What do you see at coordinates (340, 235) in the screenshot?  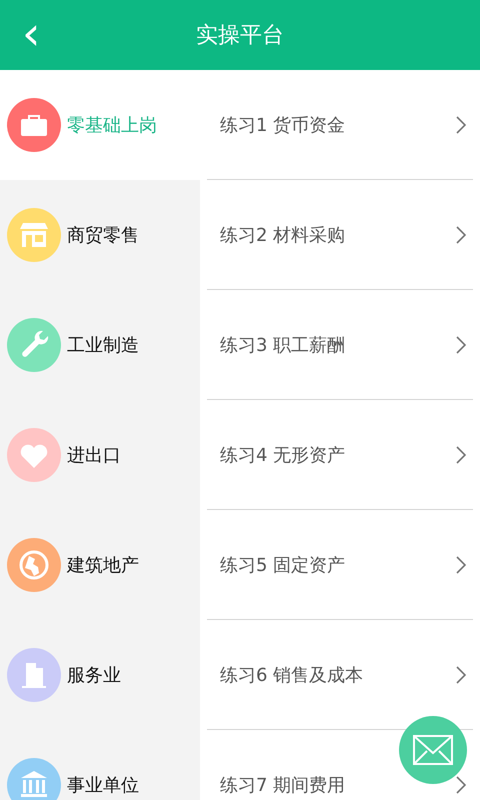 I see `exercise-item: 练习2 材料采购` at bounding box center [340, 235].